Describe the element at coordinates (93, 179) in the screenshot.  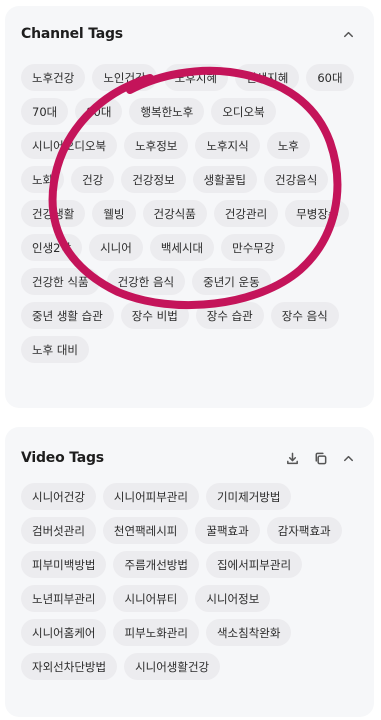
I see `channel-tag: 건강` at that location.